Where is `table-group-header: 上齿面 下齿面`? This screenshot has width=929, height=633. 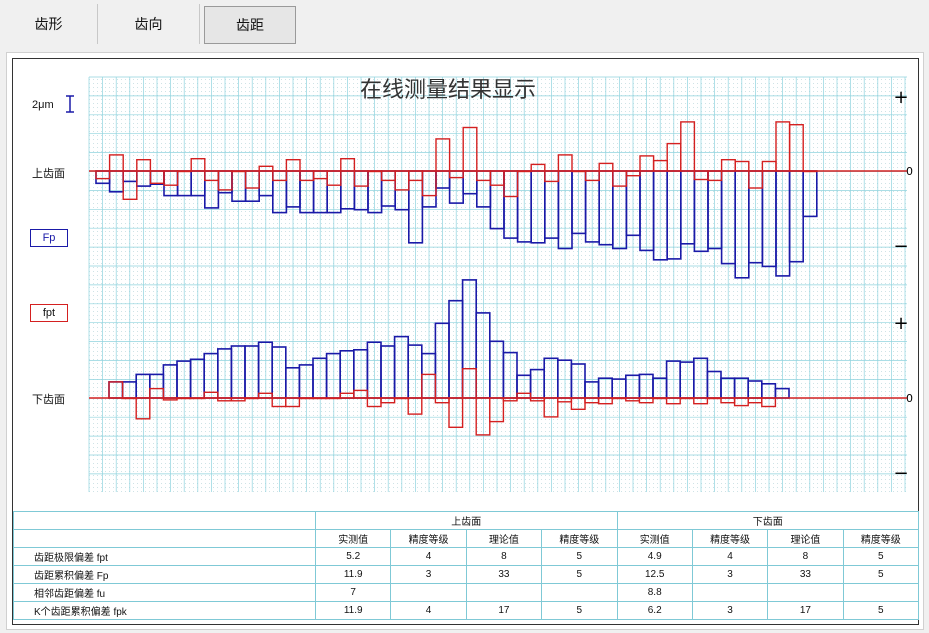 table-group-header: 上齿面 下齿面 is located at coordinates (466, 520).